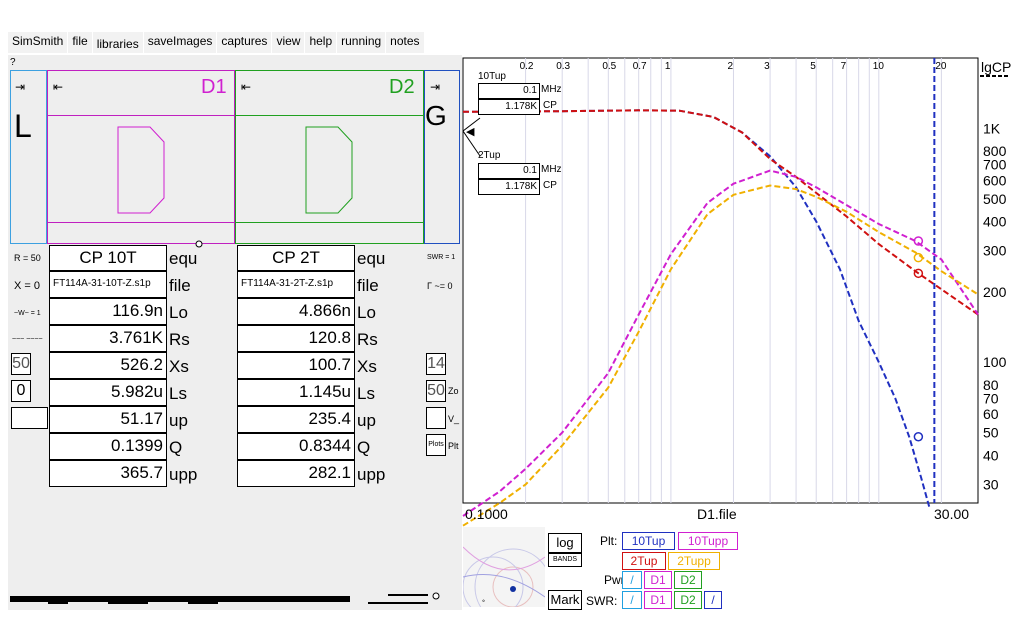  I want to click on marker1-value: 1.178K, so click(509, 107).